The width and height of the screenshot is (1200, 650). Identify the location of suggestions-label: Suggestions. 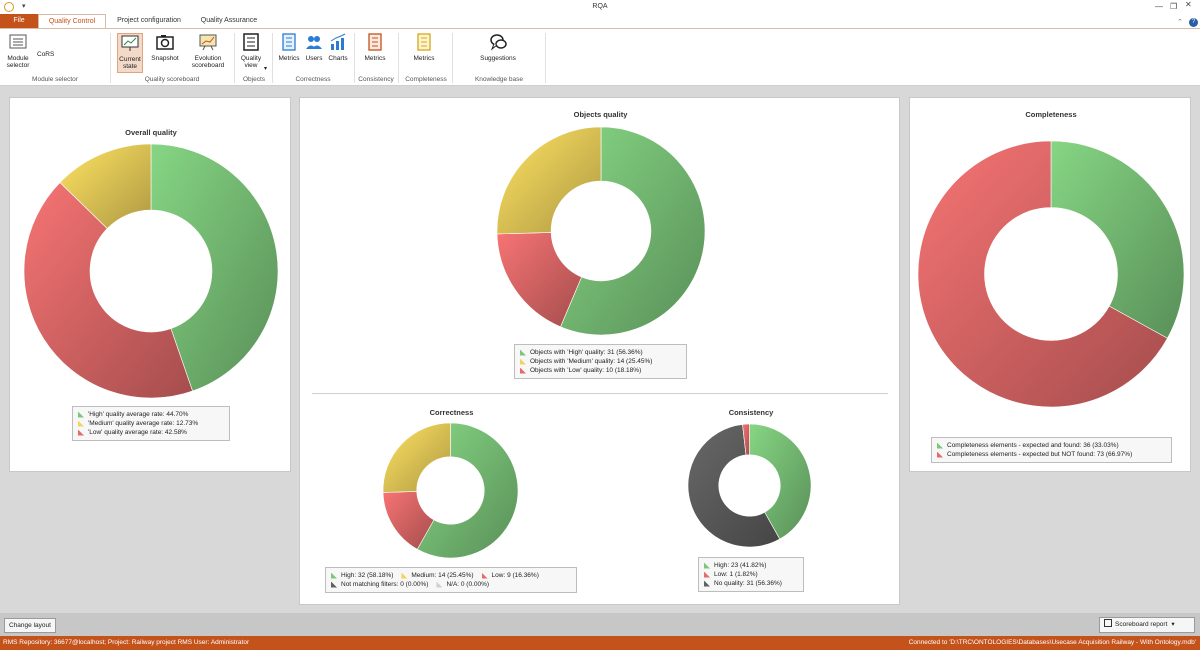
(498, 58).